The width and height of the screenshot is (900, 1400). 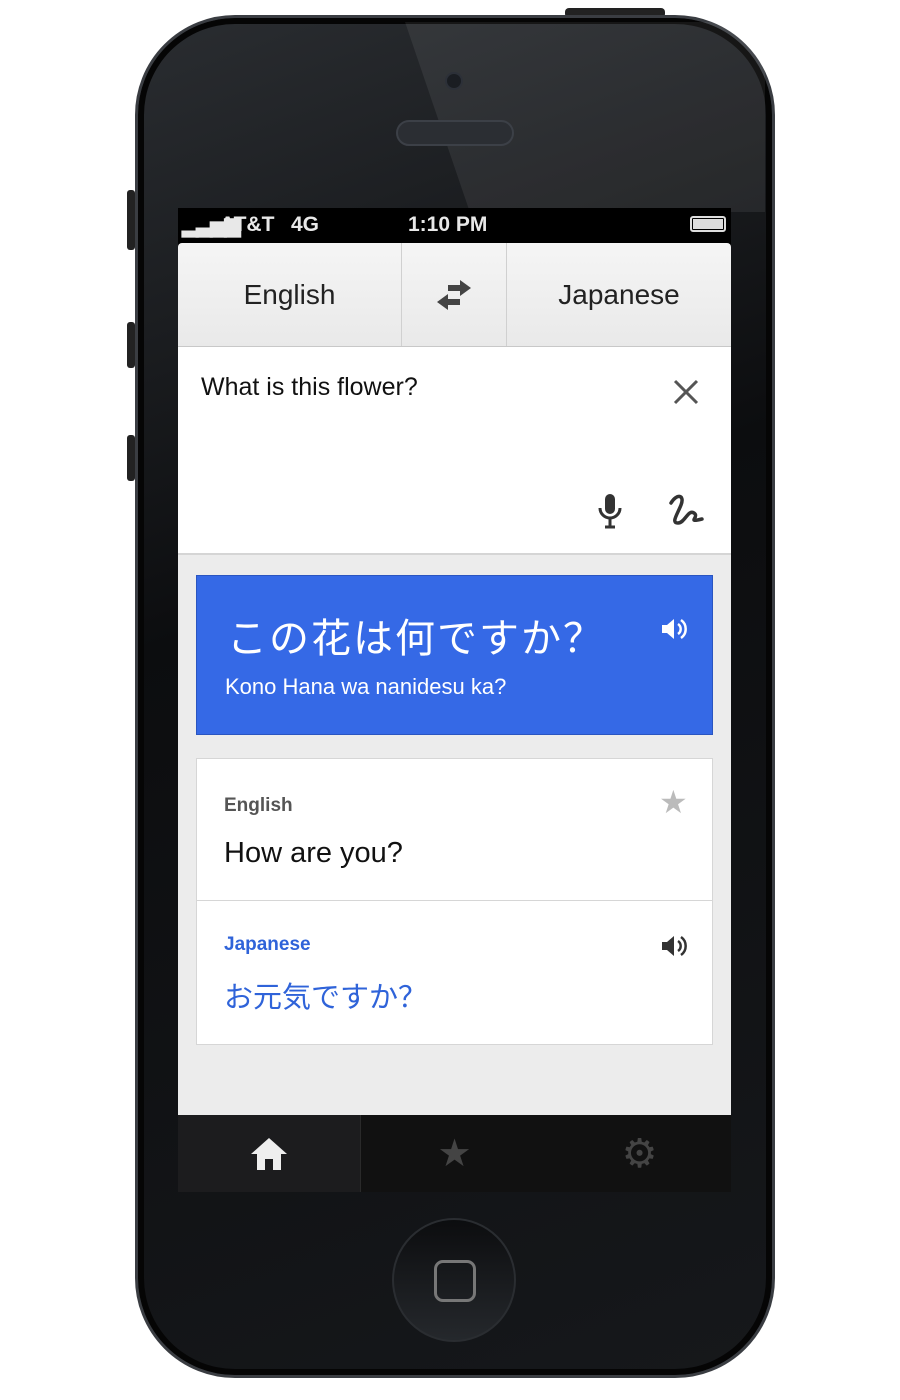 I want to click on clock: 1:10 PM, so click(x=448, y=224).